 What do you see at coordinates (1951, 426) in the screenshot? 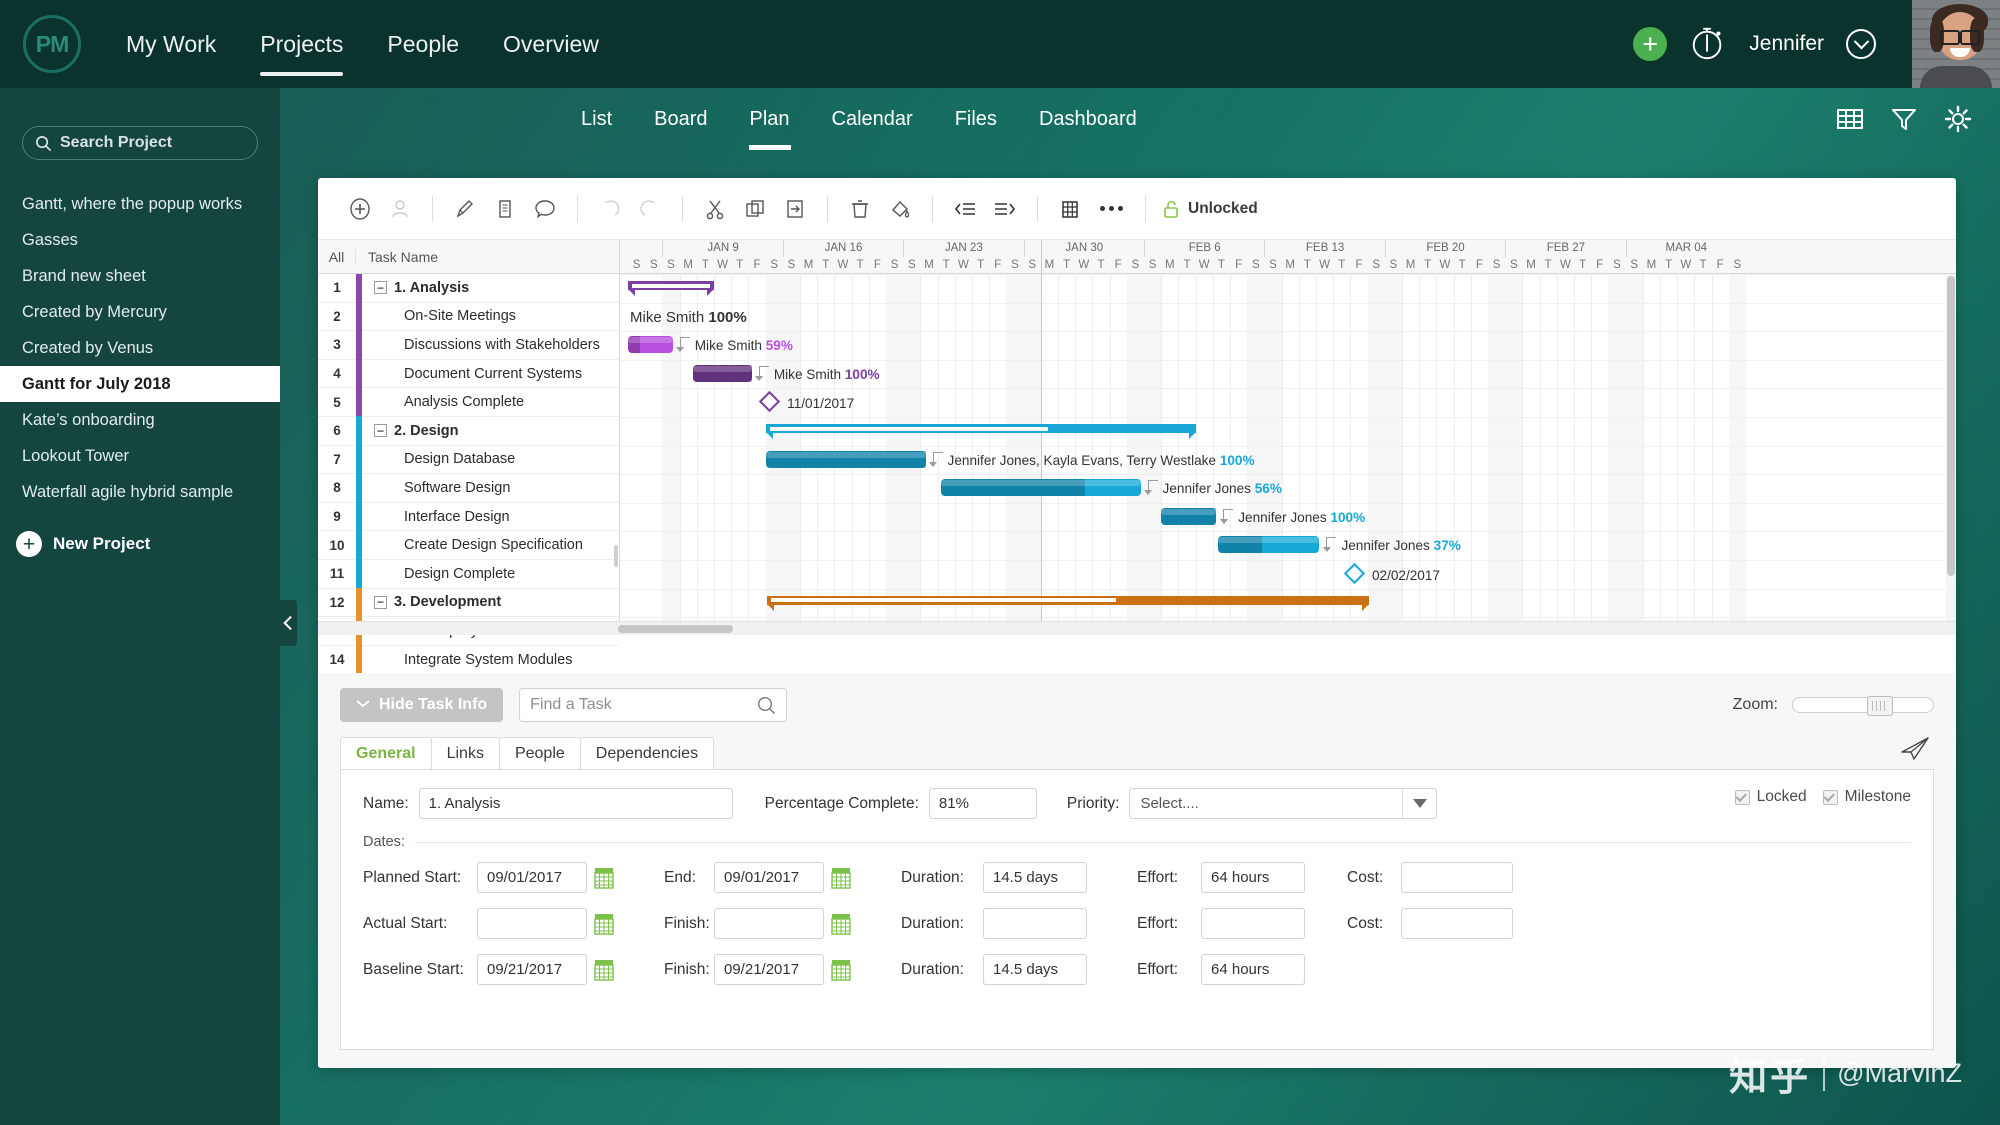
I see `scroll-thumb` at bounding box center [1951, 426].